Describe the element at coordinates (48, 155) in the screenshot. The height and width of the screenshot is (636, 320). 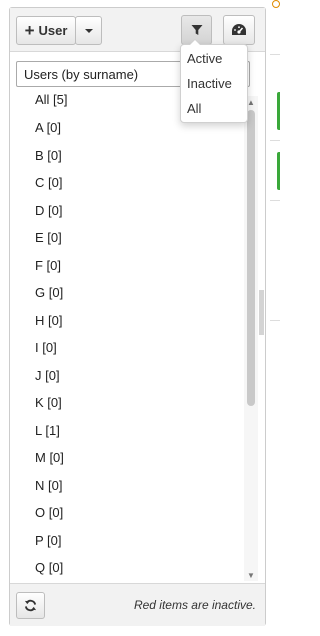
I see `list-item: B [0]` at that location.